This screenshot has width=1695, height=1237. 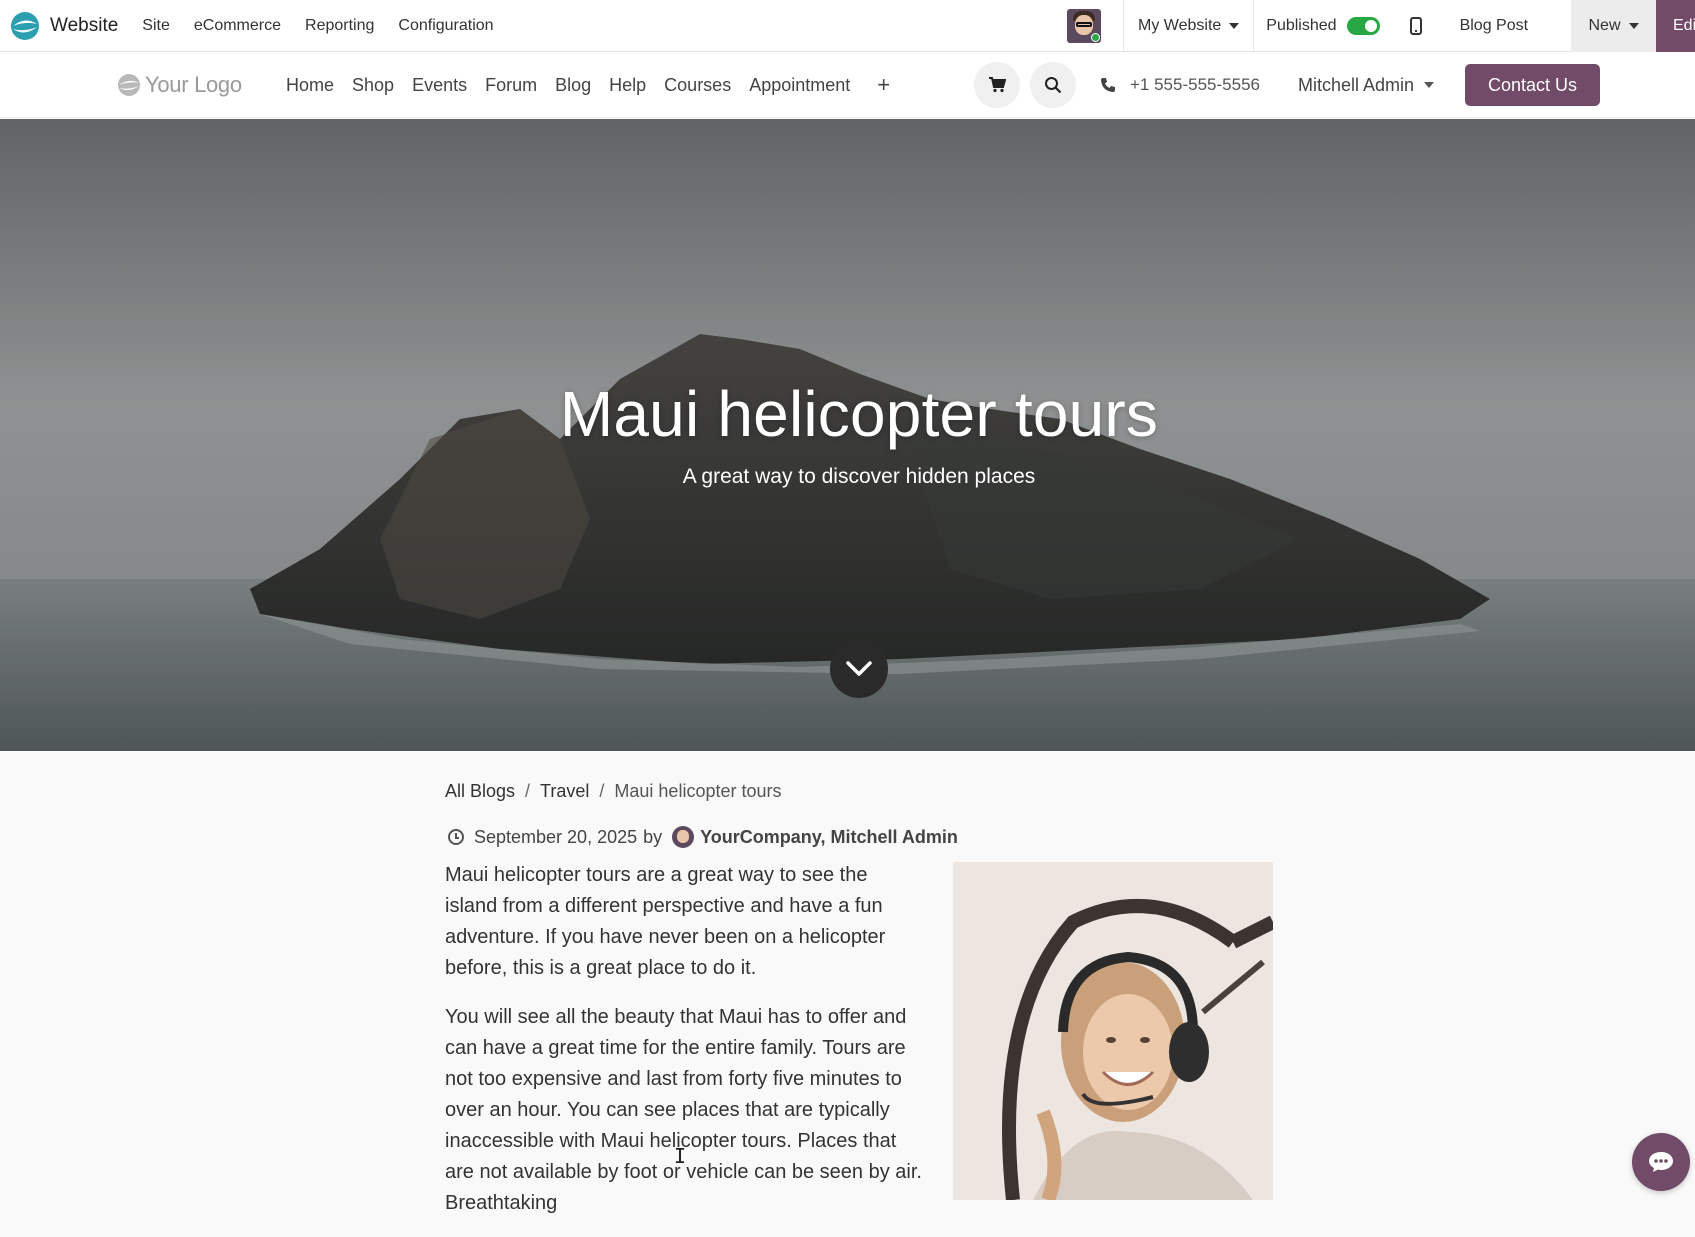 I want to click on scroll-down-button, so click(x=859, y=669).